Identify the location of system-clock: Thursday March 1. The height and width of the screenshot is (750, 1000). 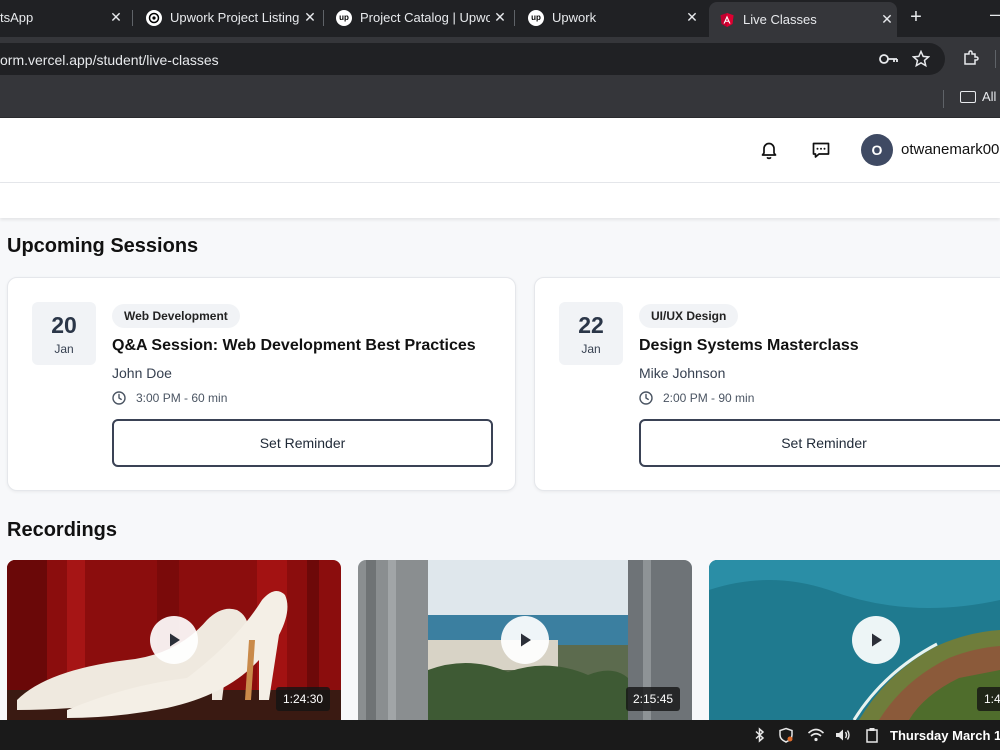
(945, 735).